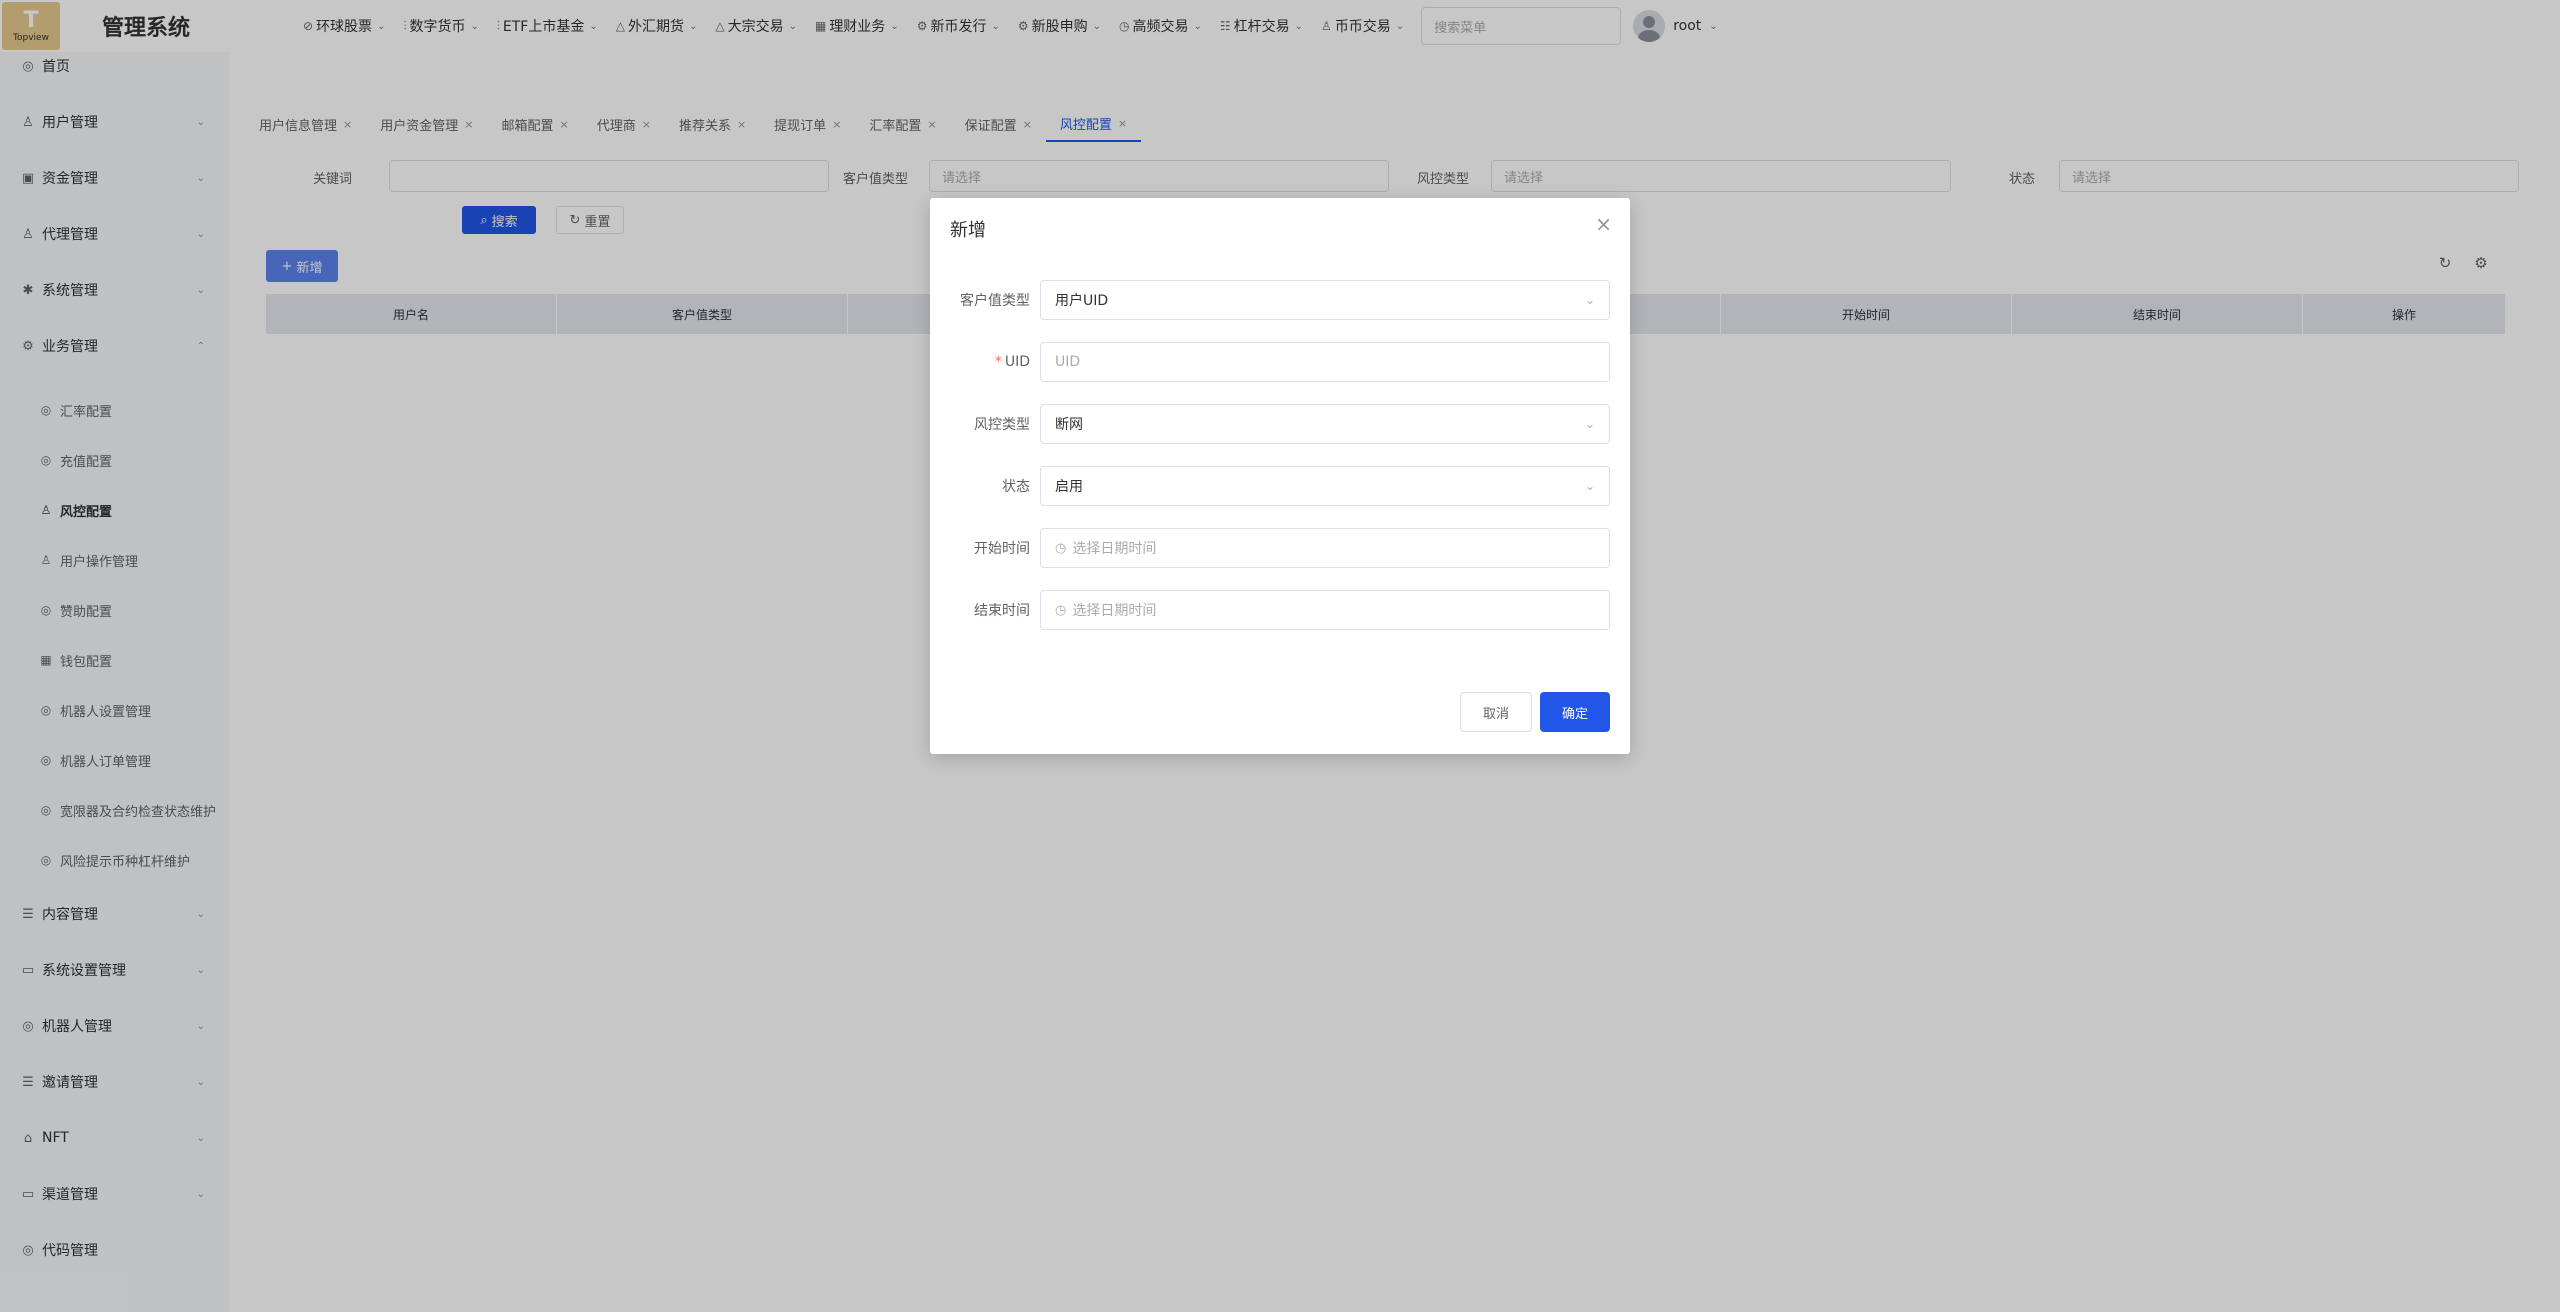  Describe the element at coordinates (968, 230) in the screenshot. I see `dialog-title: 新增` at that location.